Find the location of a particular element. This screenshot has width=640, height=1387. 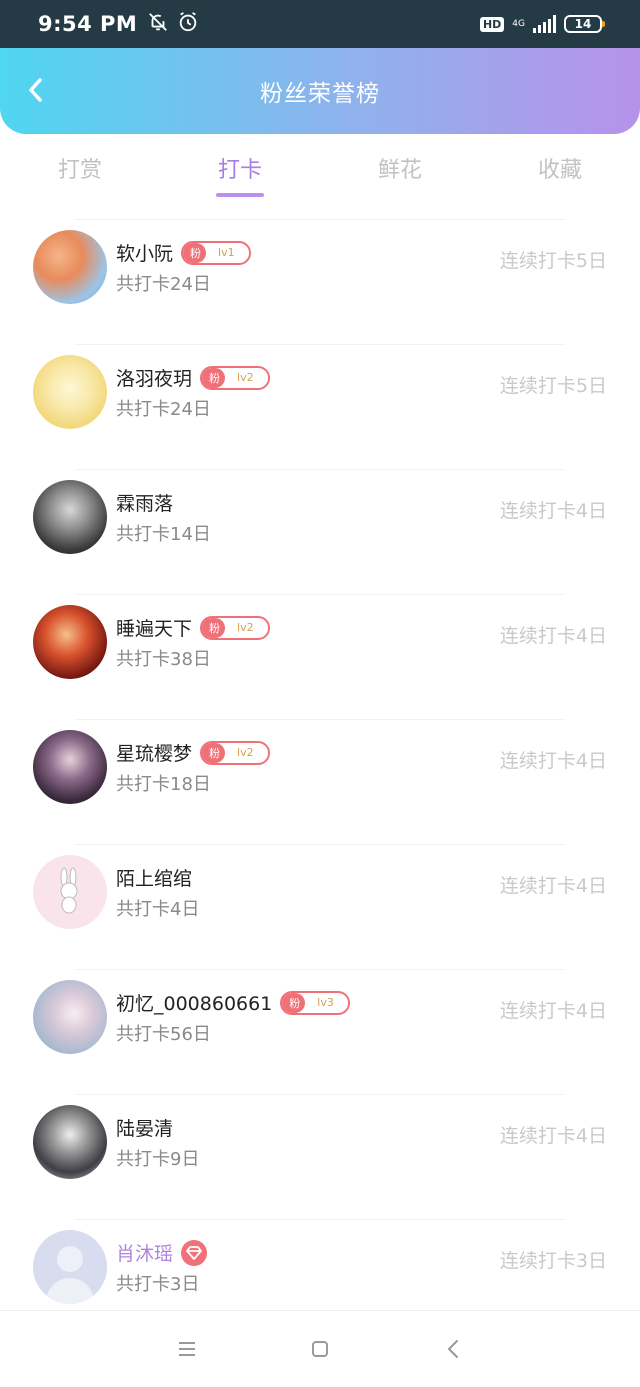

fan-row: 陌上绾绾 共打卡4日 连续打卡4日 is located at coordinates (320, 897).